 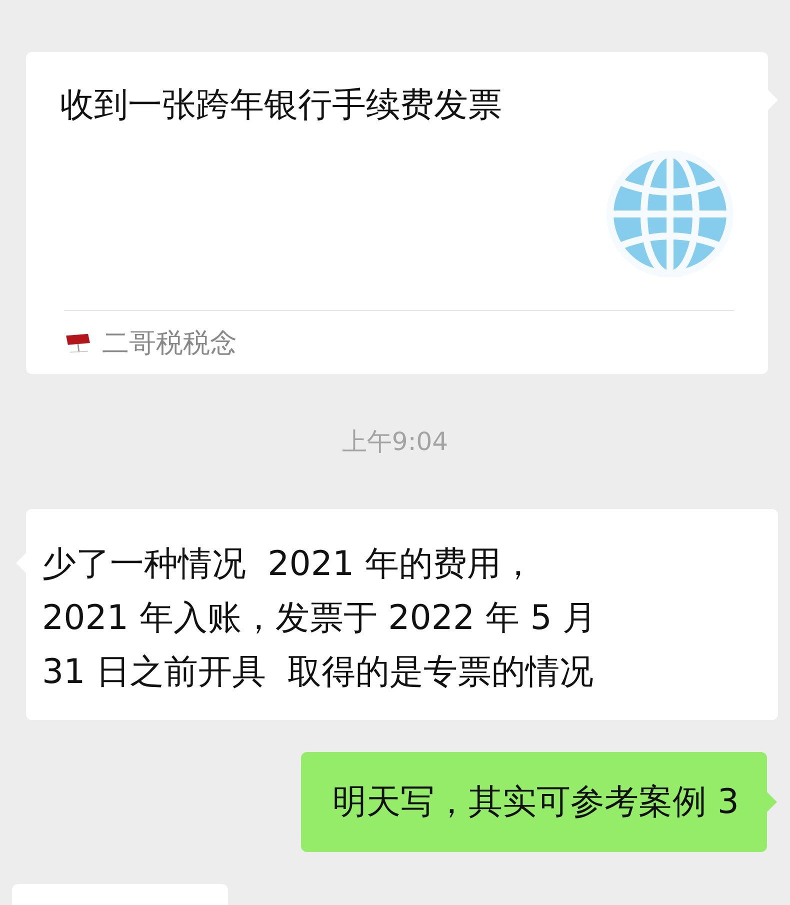 What do you see at coordinates (533, 802) in the screenshot?
I see `message-bubble: 明天写，其实可参考案例 3` at bounding box center [533, 802].